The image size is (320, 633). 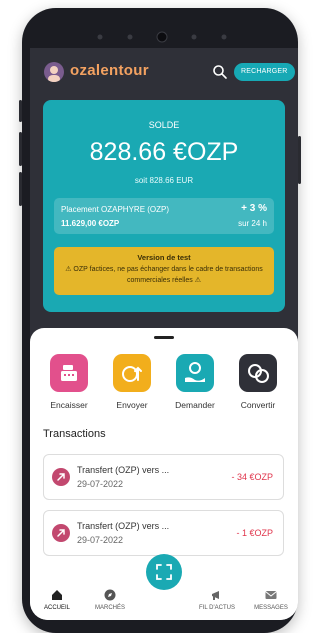 I want to click on nav-marches: MARCHÉS, so click(x=110, y=599).